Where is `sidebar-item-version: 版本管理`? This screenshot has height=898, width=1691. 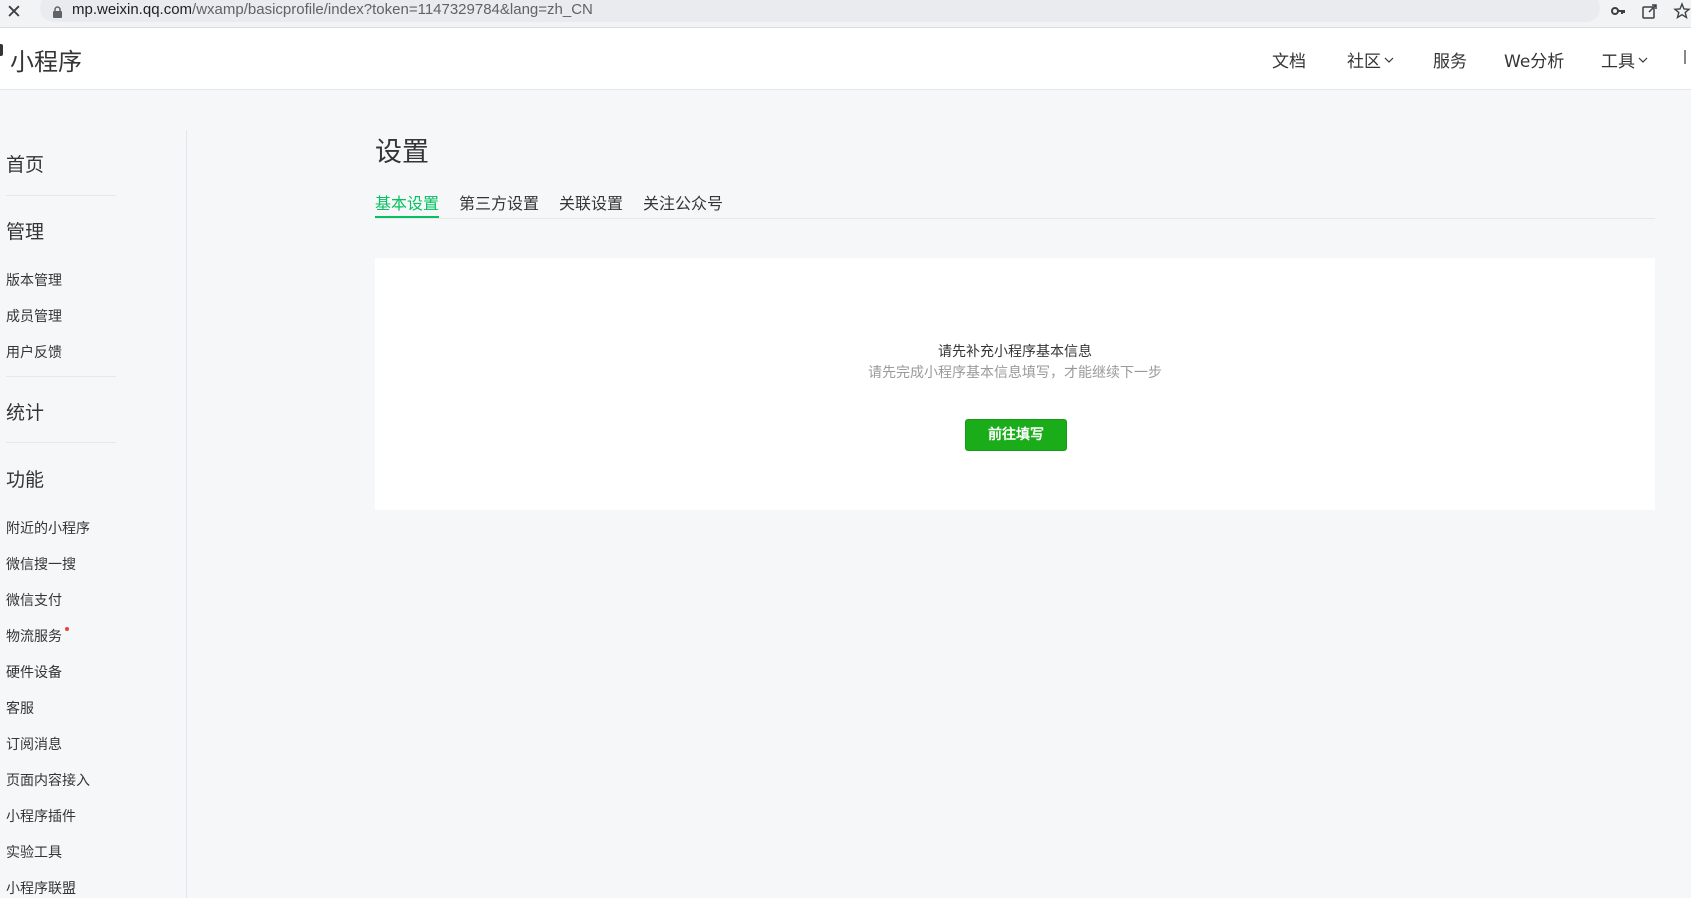
sidebar-item-version: 版本管理 is located at coordinates (34, 280).